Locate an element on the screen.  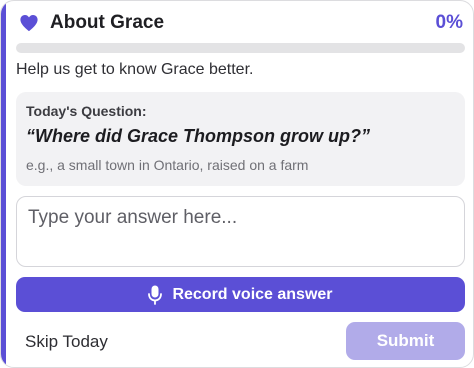
record-voice-button: Record voice answer is located at coordinates (240, 294).